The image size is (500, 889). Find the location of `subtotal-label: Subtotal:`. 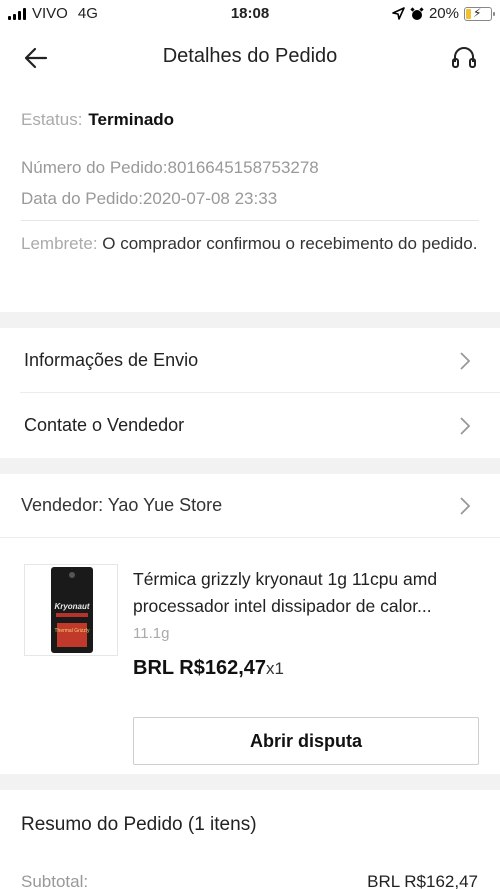

subtotal-label: Subtotal: is located at coordinates (55, 880).